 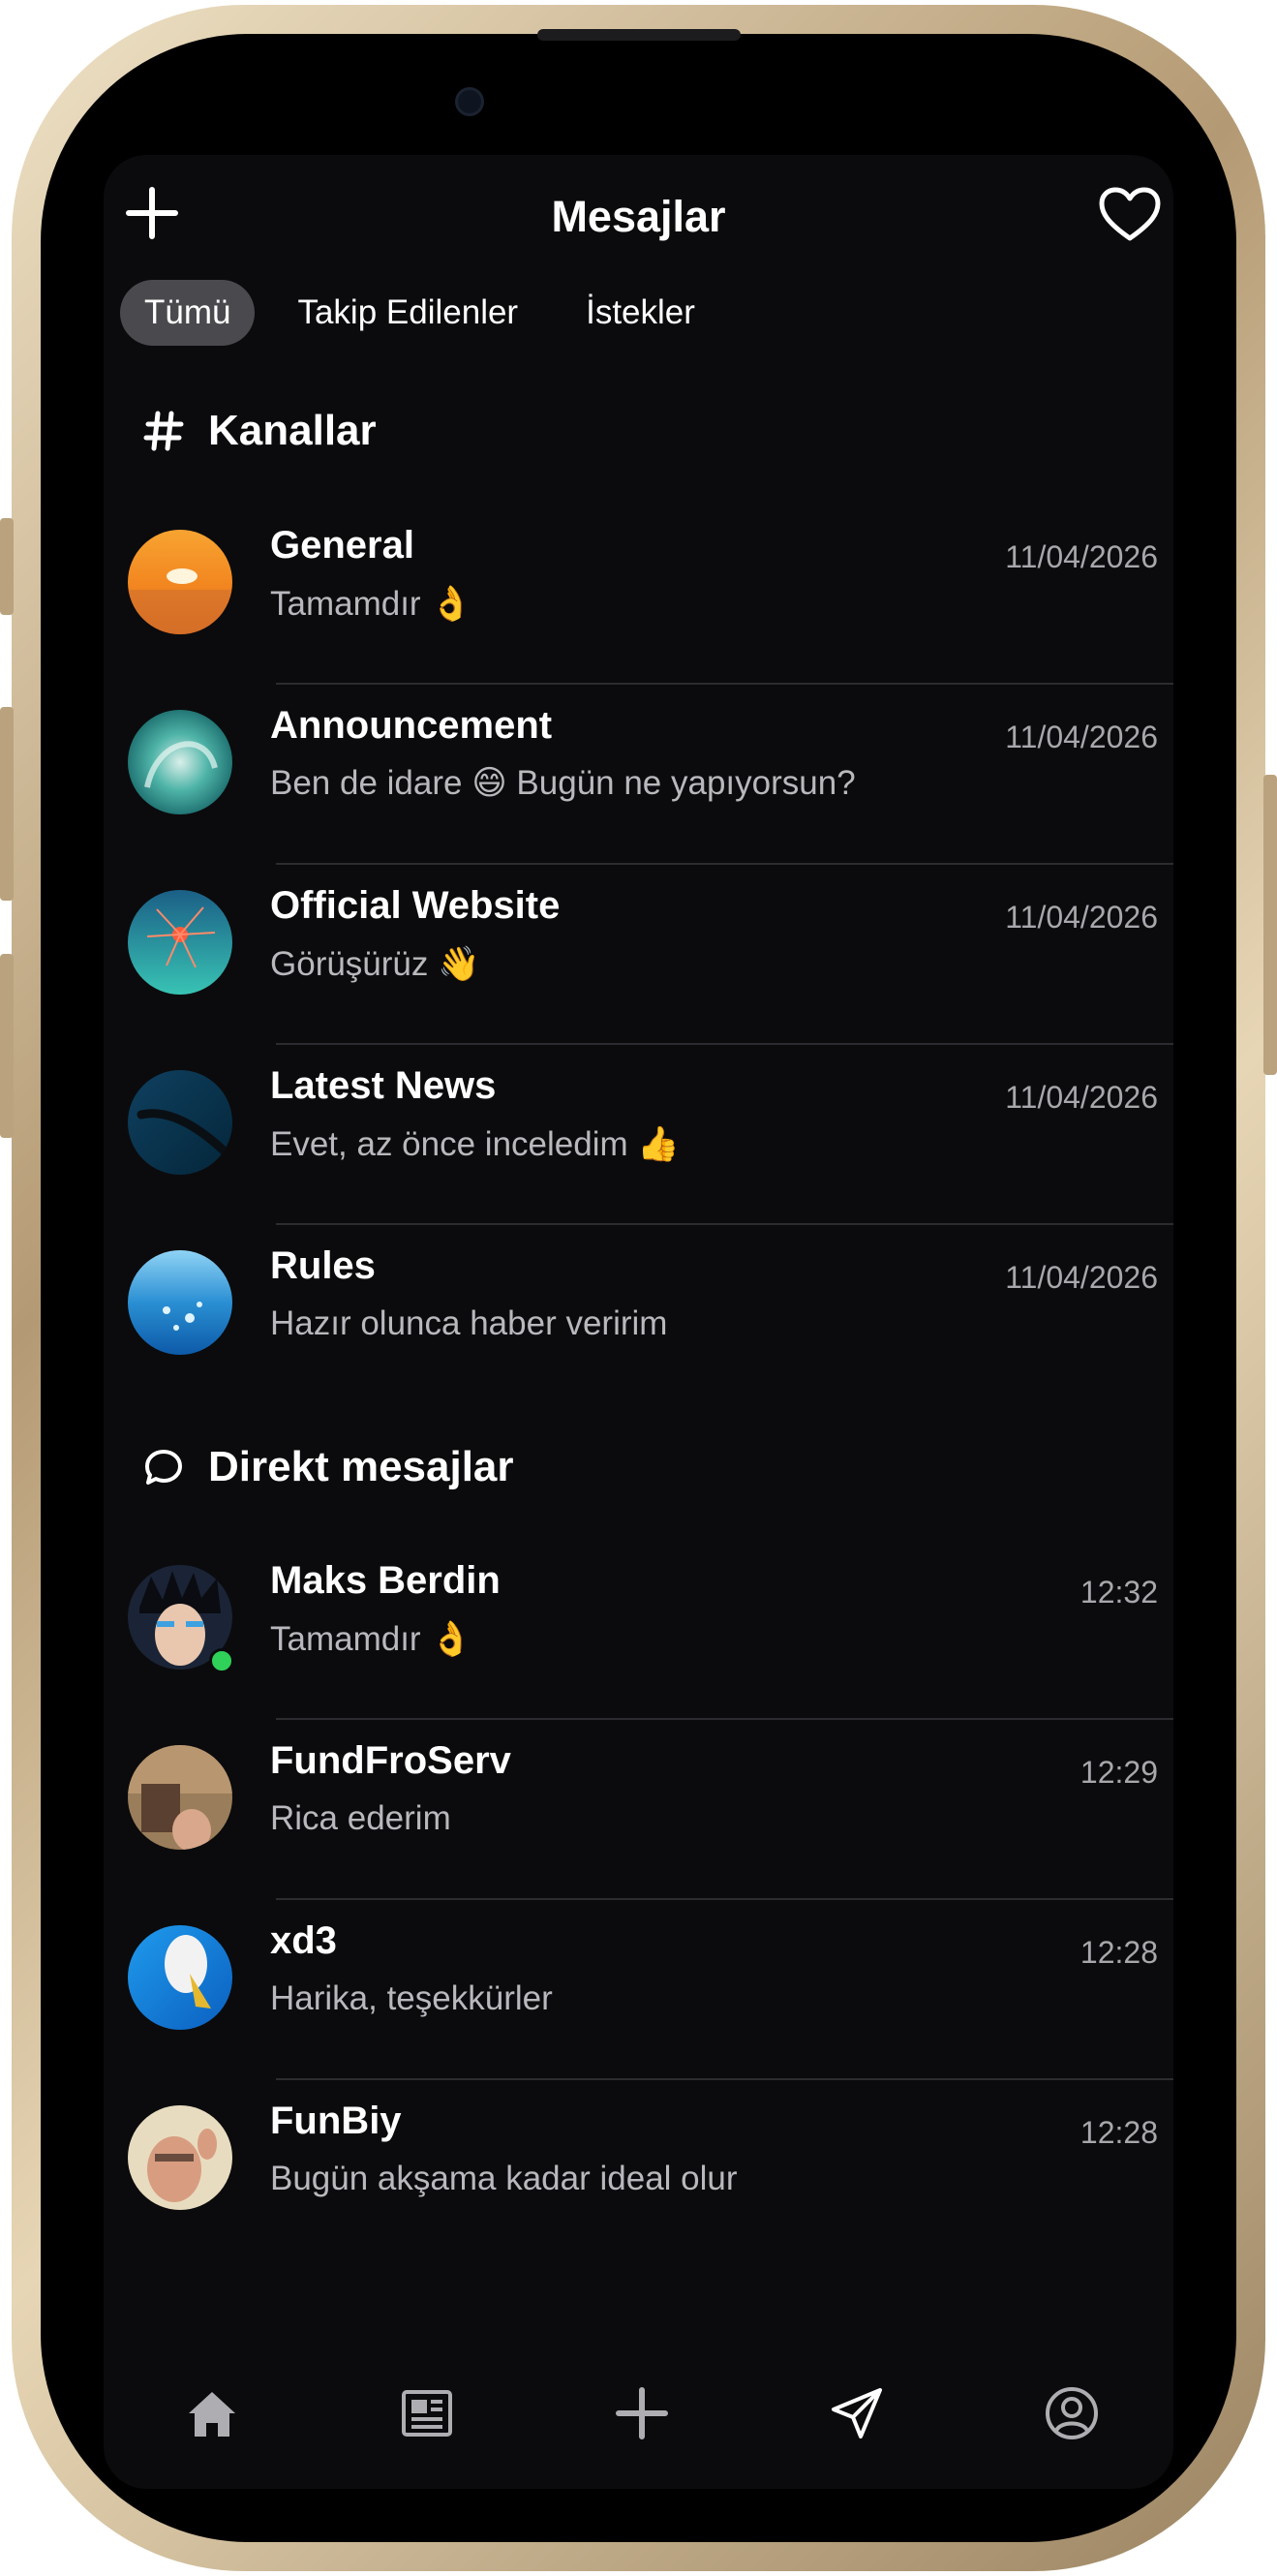 I want to click on channels-title-text: Kanallar, so click(x=292, y=430).